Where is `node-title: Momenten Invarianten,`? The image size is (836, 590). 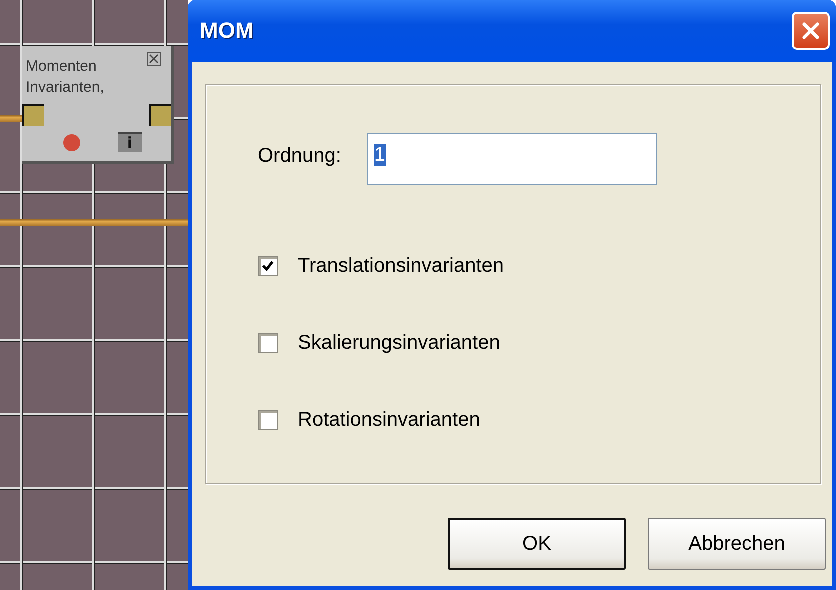
node-title: Momenten Invarianten, is located at coordinates (66, 77).